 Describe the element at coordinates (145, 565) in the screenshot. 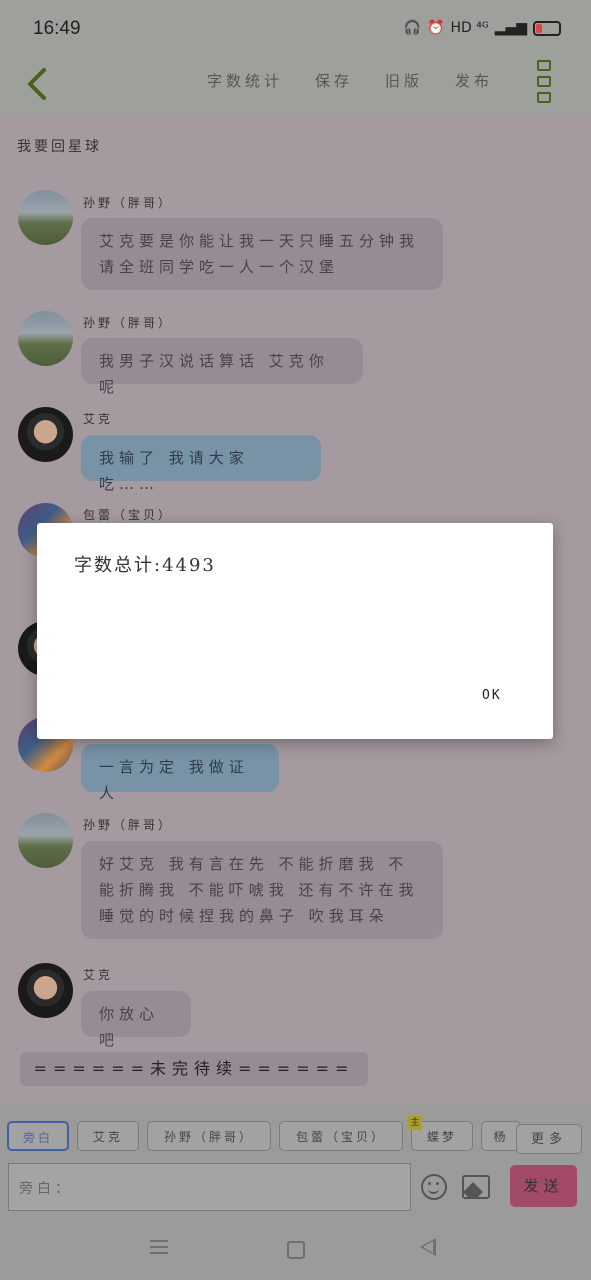

I see `dialog-title: 字数总计:4493` at that location.